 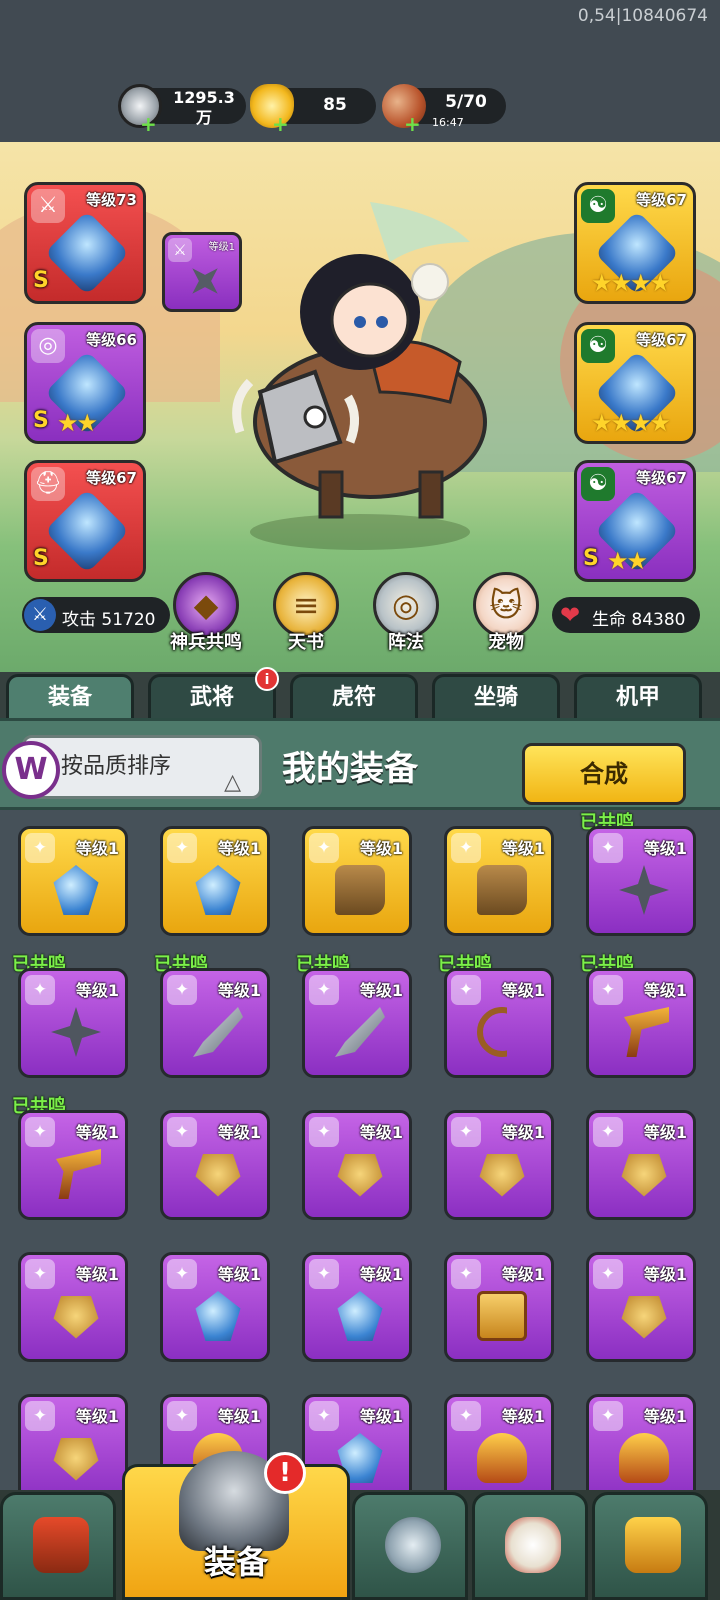 I want to click on feature-formation: ◎ 阵法, so click(x=406, y=613).